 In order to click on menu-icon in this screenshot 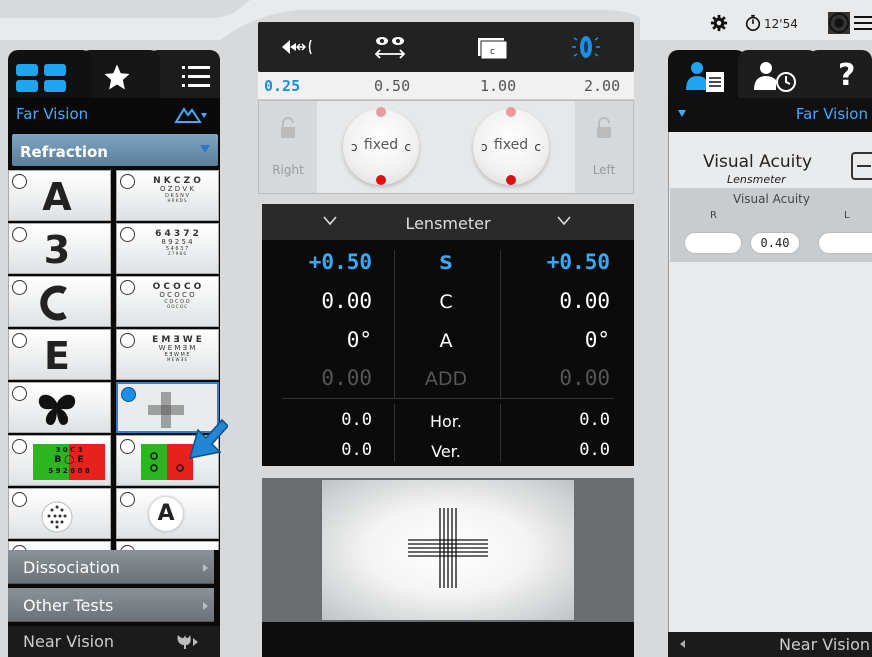, I will do `click(863, 23)`.